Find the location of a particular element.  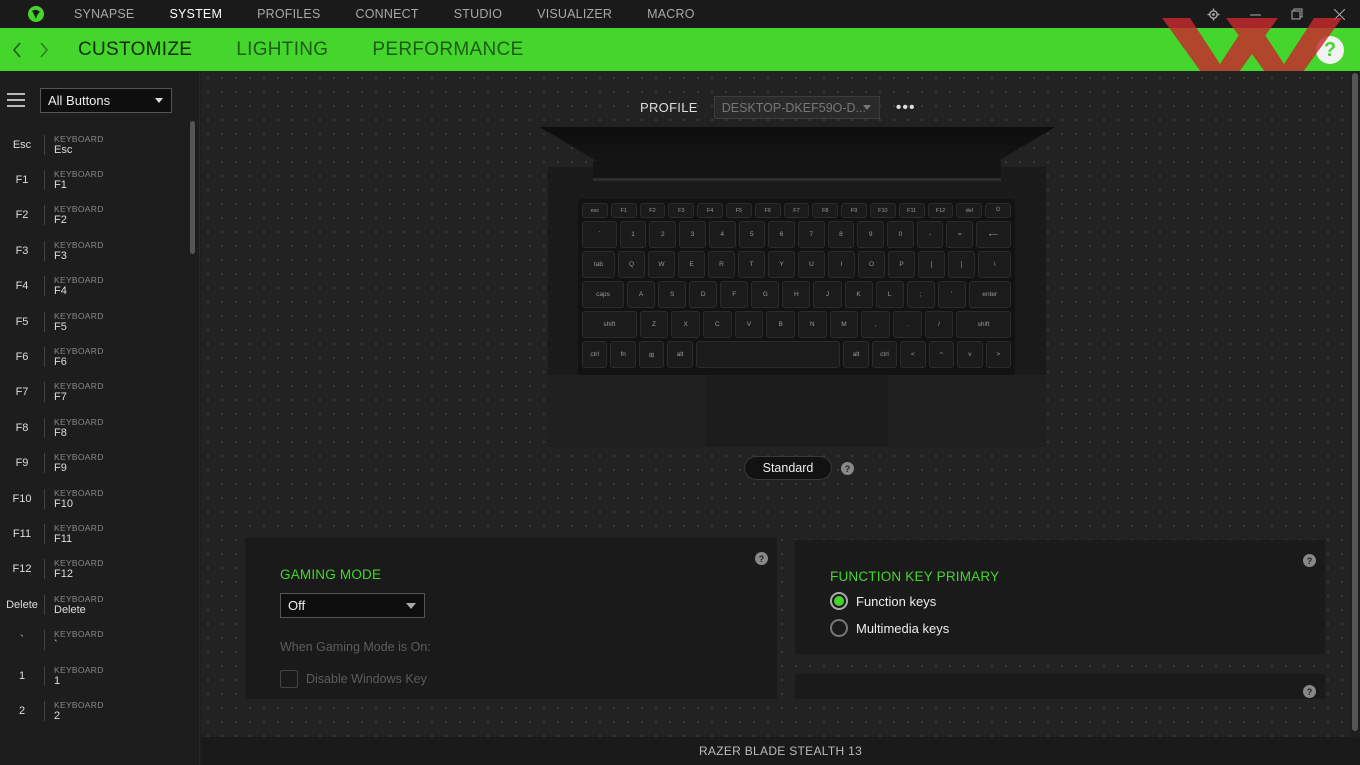

keyboard-key: enter is located at coordinates (989, 294).